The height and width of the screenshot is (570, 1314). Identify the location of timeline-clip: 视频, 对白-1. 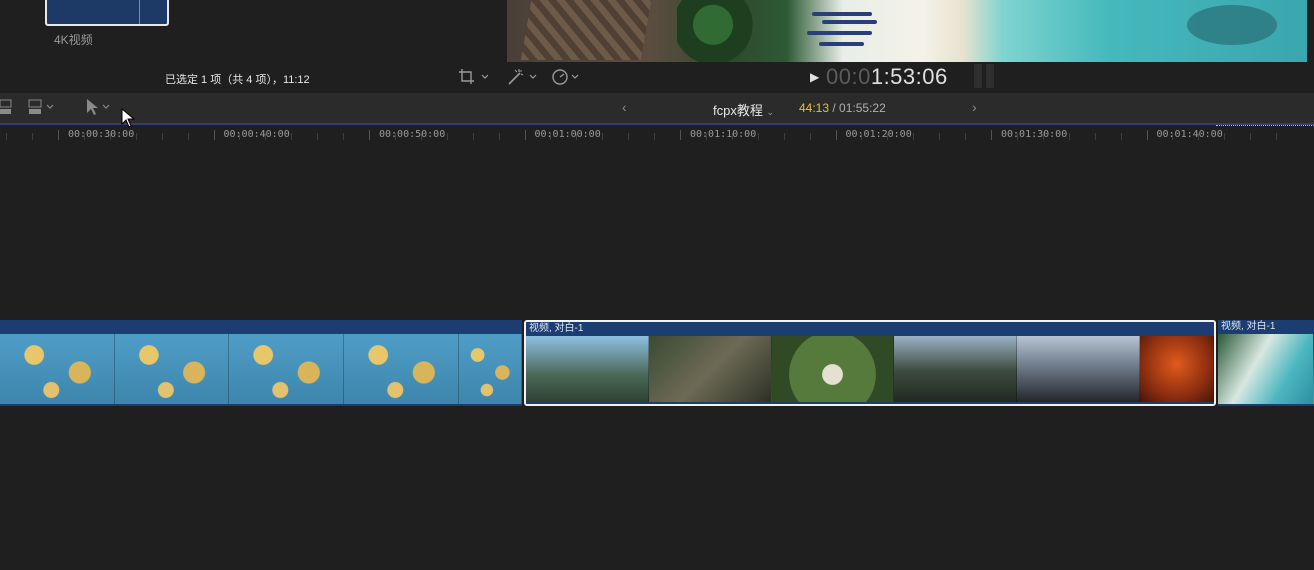
(1266, 363).